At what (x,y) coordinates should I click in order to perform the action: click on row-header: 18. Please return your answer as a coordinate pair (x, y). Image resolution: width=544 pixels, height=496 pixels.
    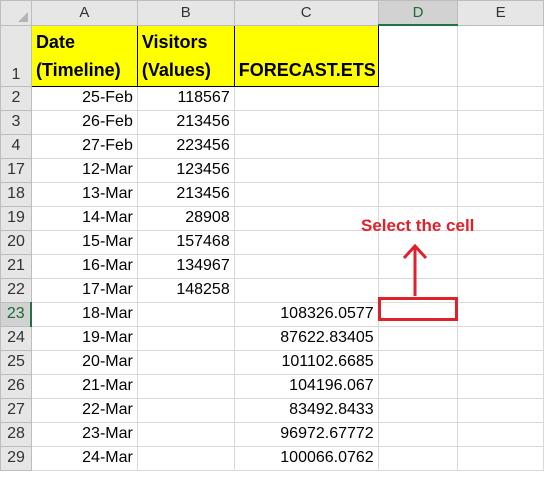
    Looking at the image, I should click on (16, 194).